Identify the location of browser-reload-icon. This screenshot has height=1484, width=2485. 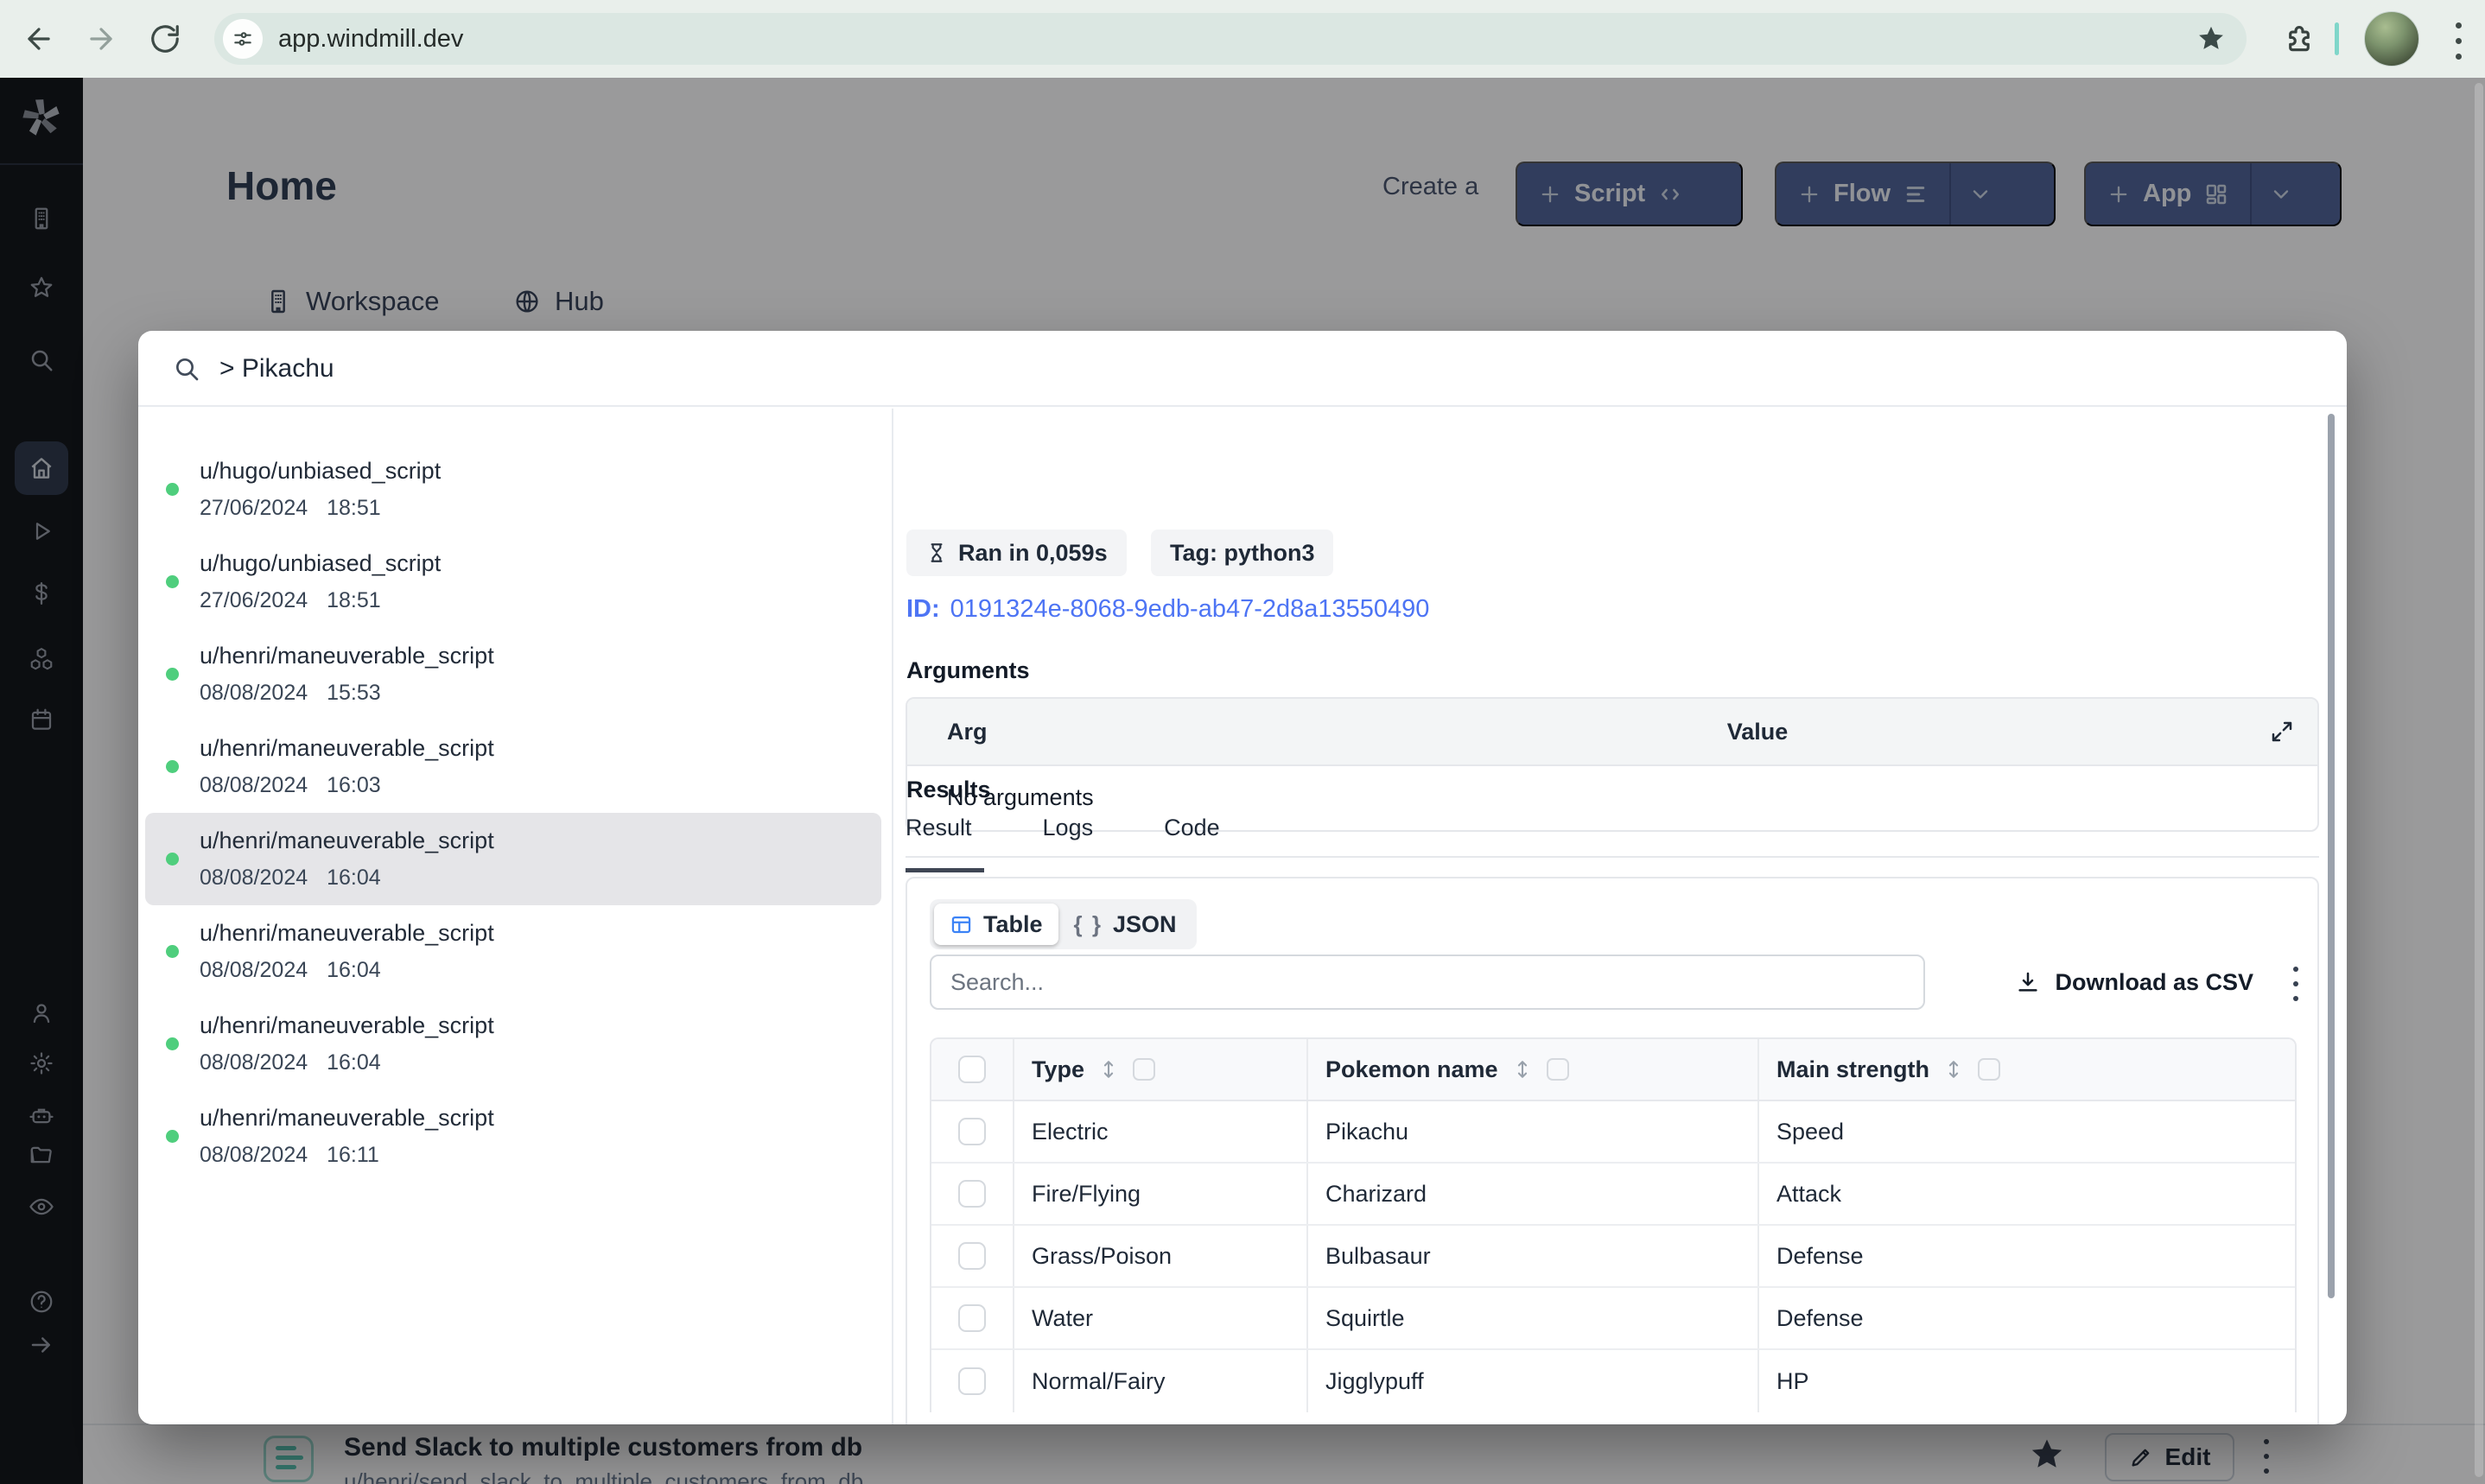
(165, 38).